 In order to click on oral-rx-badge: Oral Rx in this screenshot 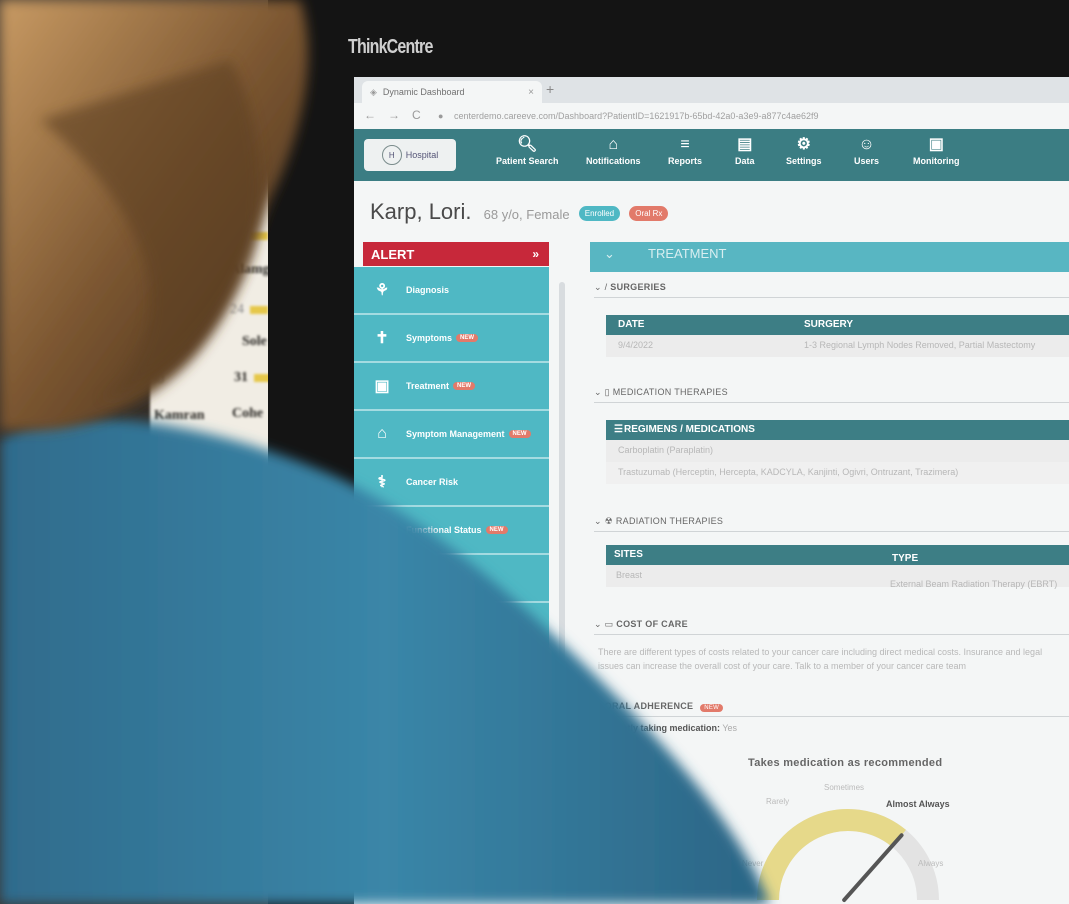, I will do `click(649, 213)`.